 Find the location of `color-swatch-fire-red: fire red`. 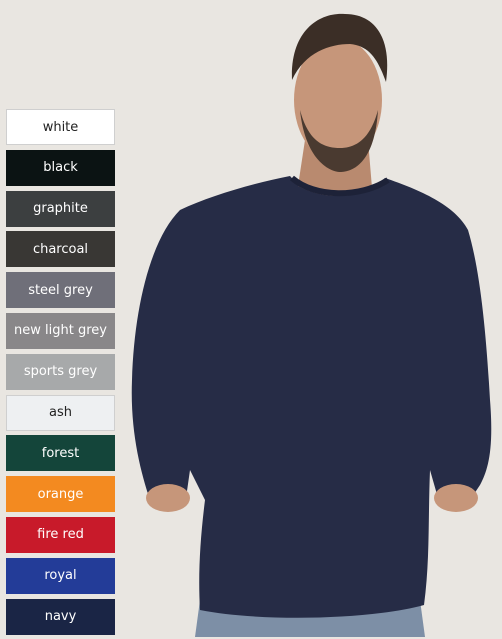

color-swatch-fire-red: fire red is located at coordinates (60, 534).